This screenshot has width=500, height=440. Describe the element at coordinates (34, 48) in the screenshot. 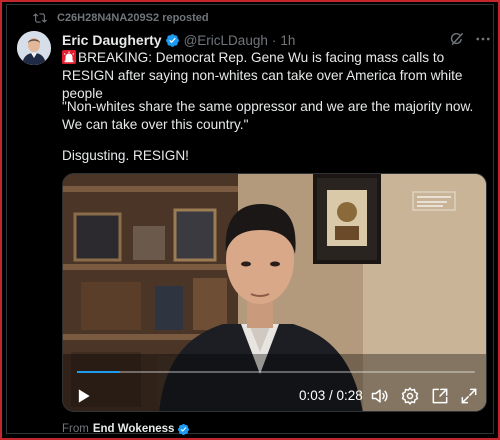

I see `avatar` at that location.